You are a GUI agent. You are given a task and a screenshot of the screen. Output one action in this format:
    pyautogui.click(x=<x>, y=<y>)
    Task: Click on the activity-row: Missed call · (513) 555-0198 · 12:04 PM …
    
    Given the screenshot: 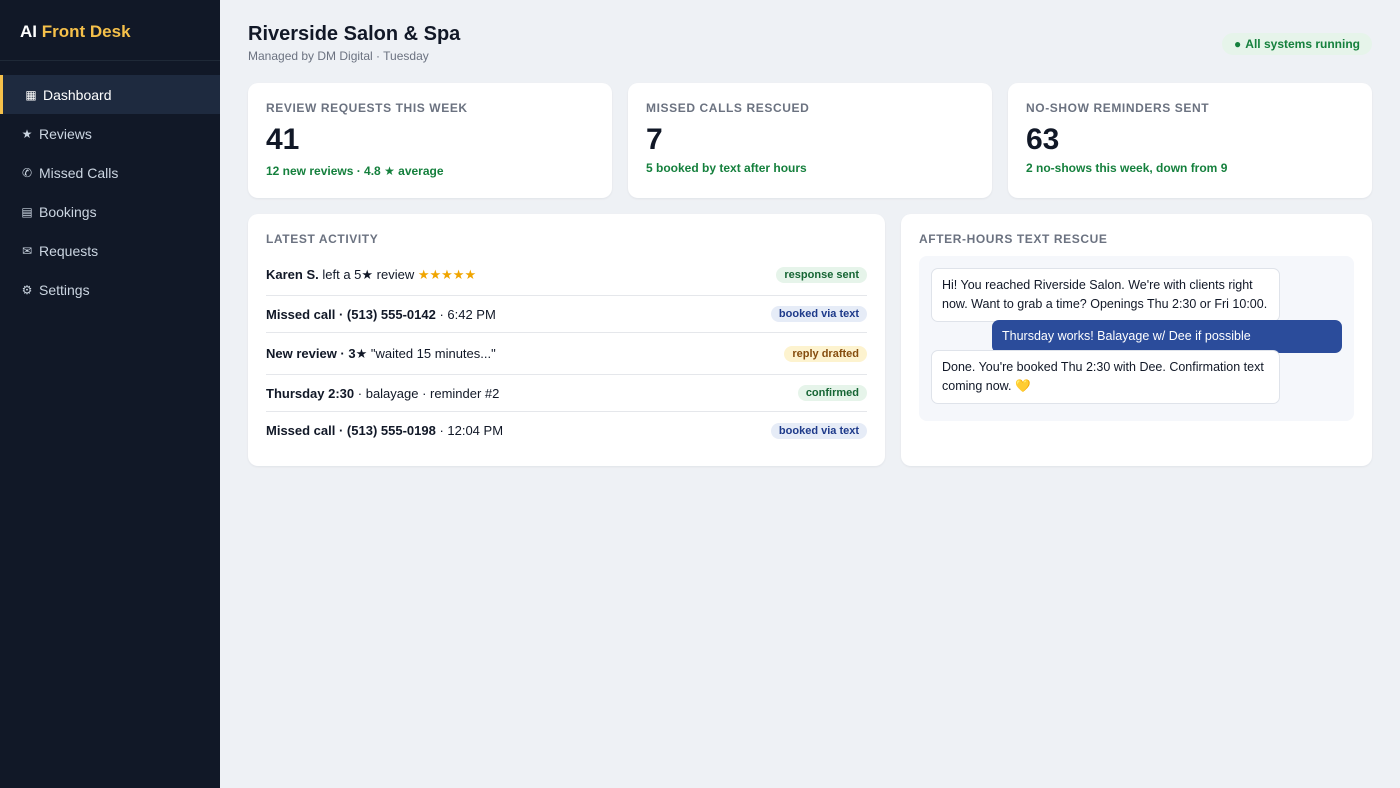 What is the action you would take?
    pyautogui.click(x=566, y=430)
    